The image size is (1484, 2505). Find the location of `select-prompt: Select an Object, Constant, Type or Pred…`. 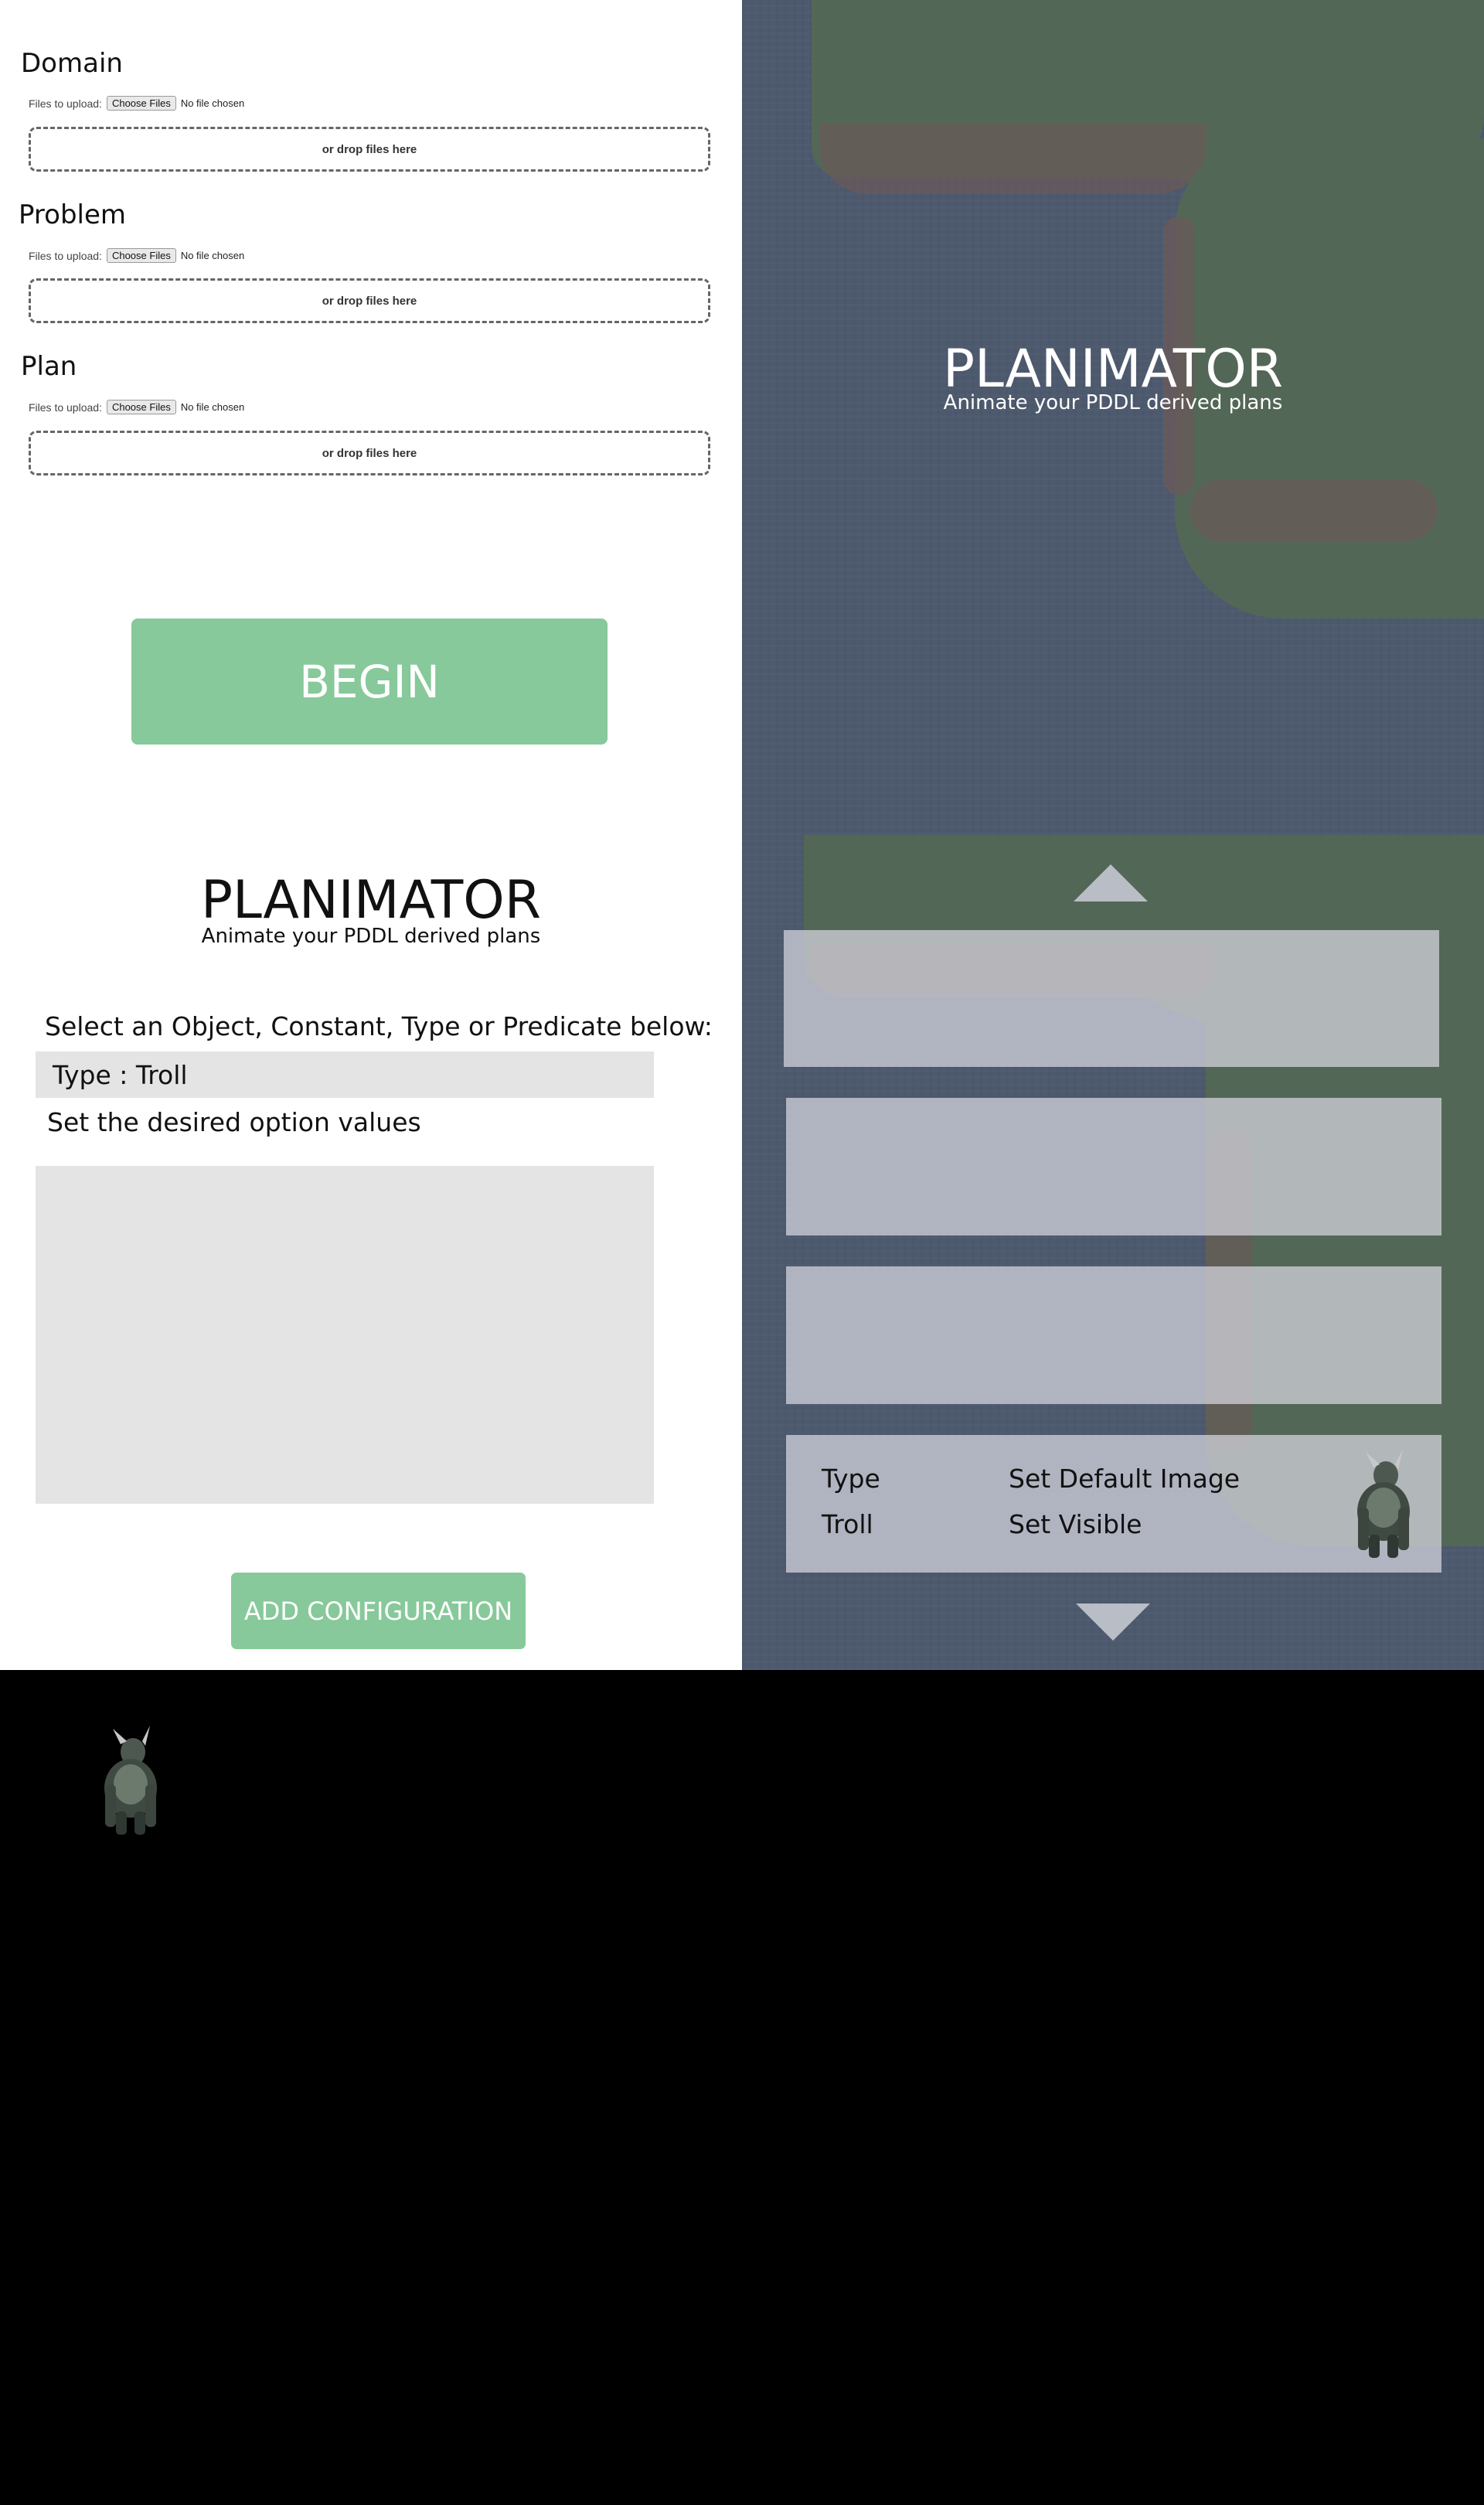

select-prompt: Select an Object, Constant, Type or Pred… is located at coordinates (379, 1026).